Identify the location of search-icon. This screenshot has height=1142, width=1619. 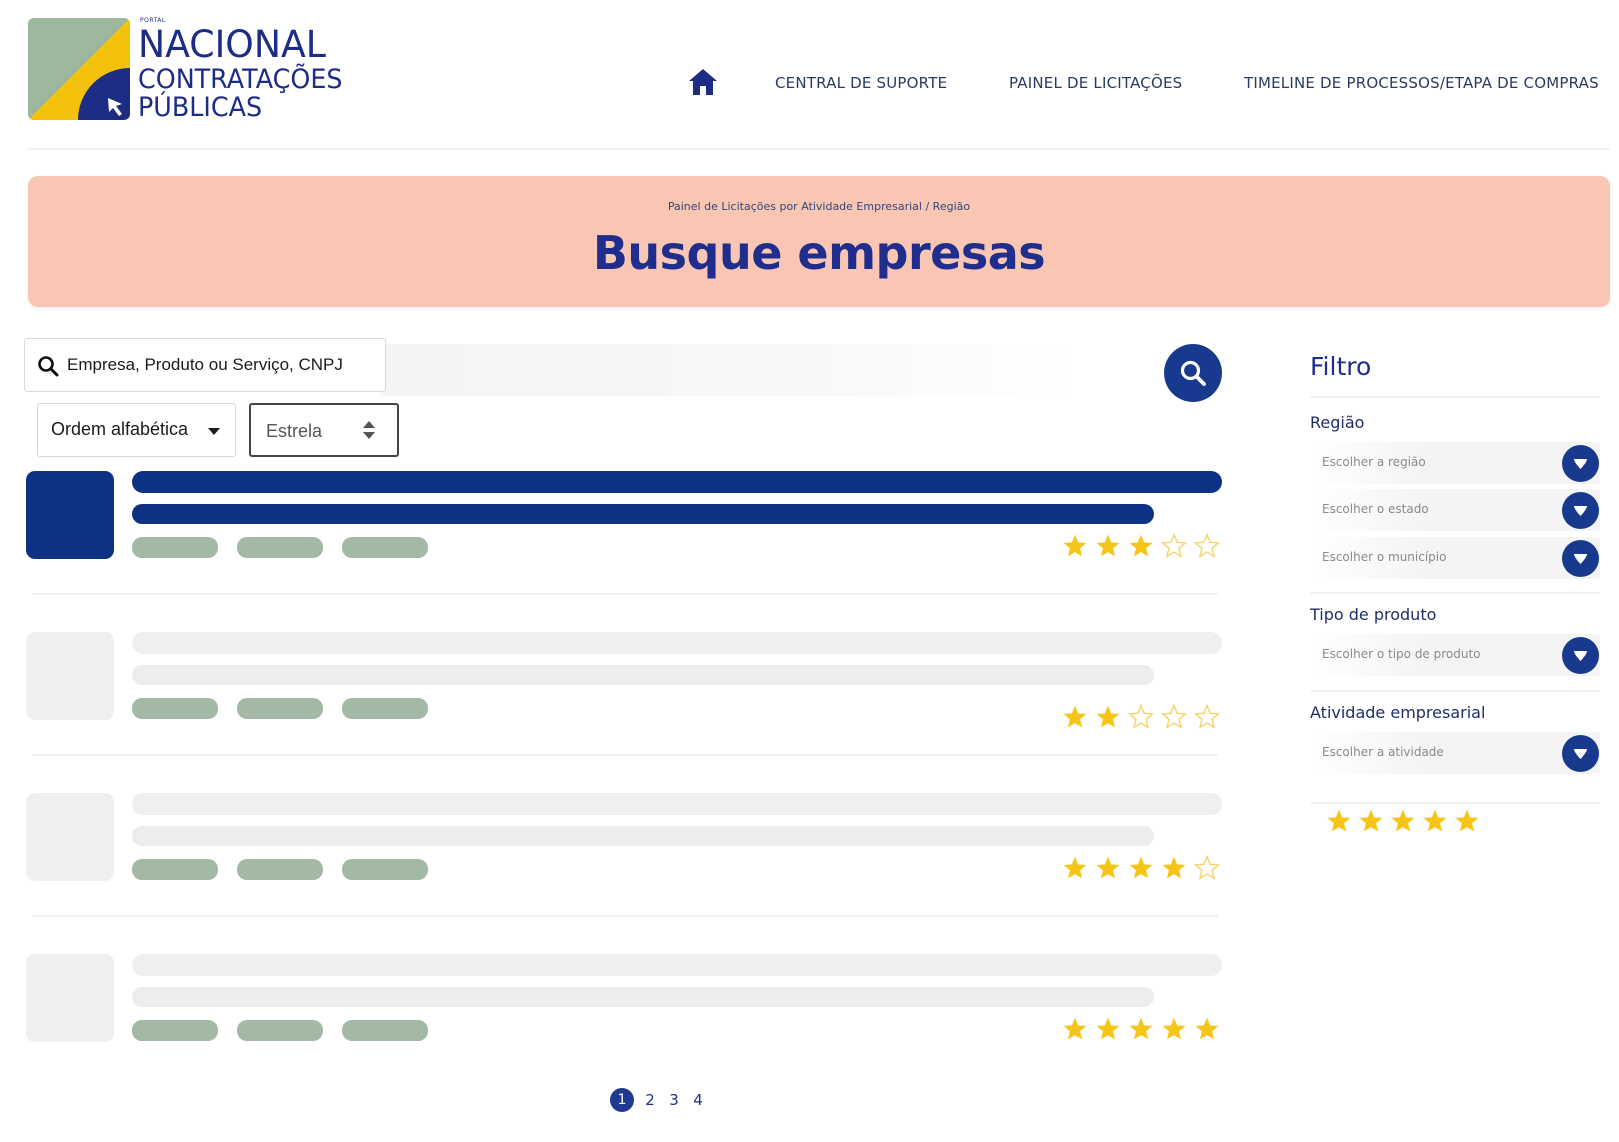
(48, 366).